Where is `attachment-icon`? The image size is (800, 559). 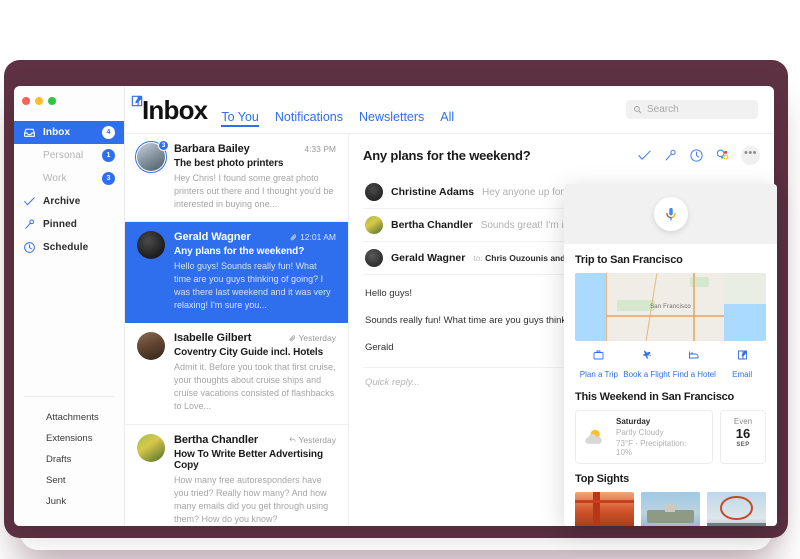 attachment-icon is located at coordinates (292, 338).